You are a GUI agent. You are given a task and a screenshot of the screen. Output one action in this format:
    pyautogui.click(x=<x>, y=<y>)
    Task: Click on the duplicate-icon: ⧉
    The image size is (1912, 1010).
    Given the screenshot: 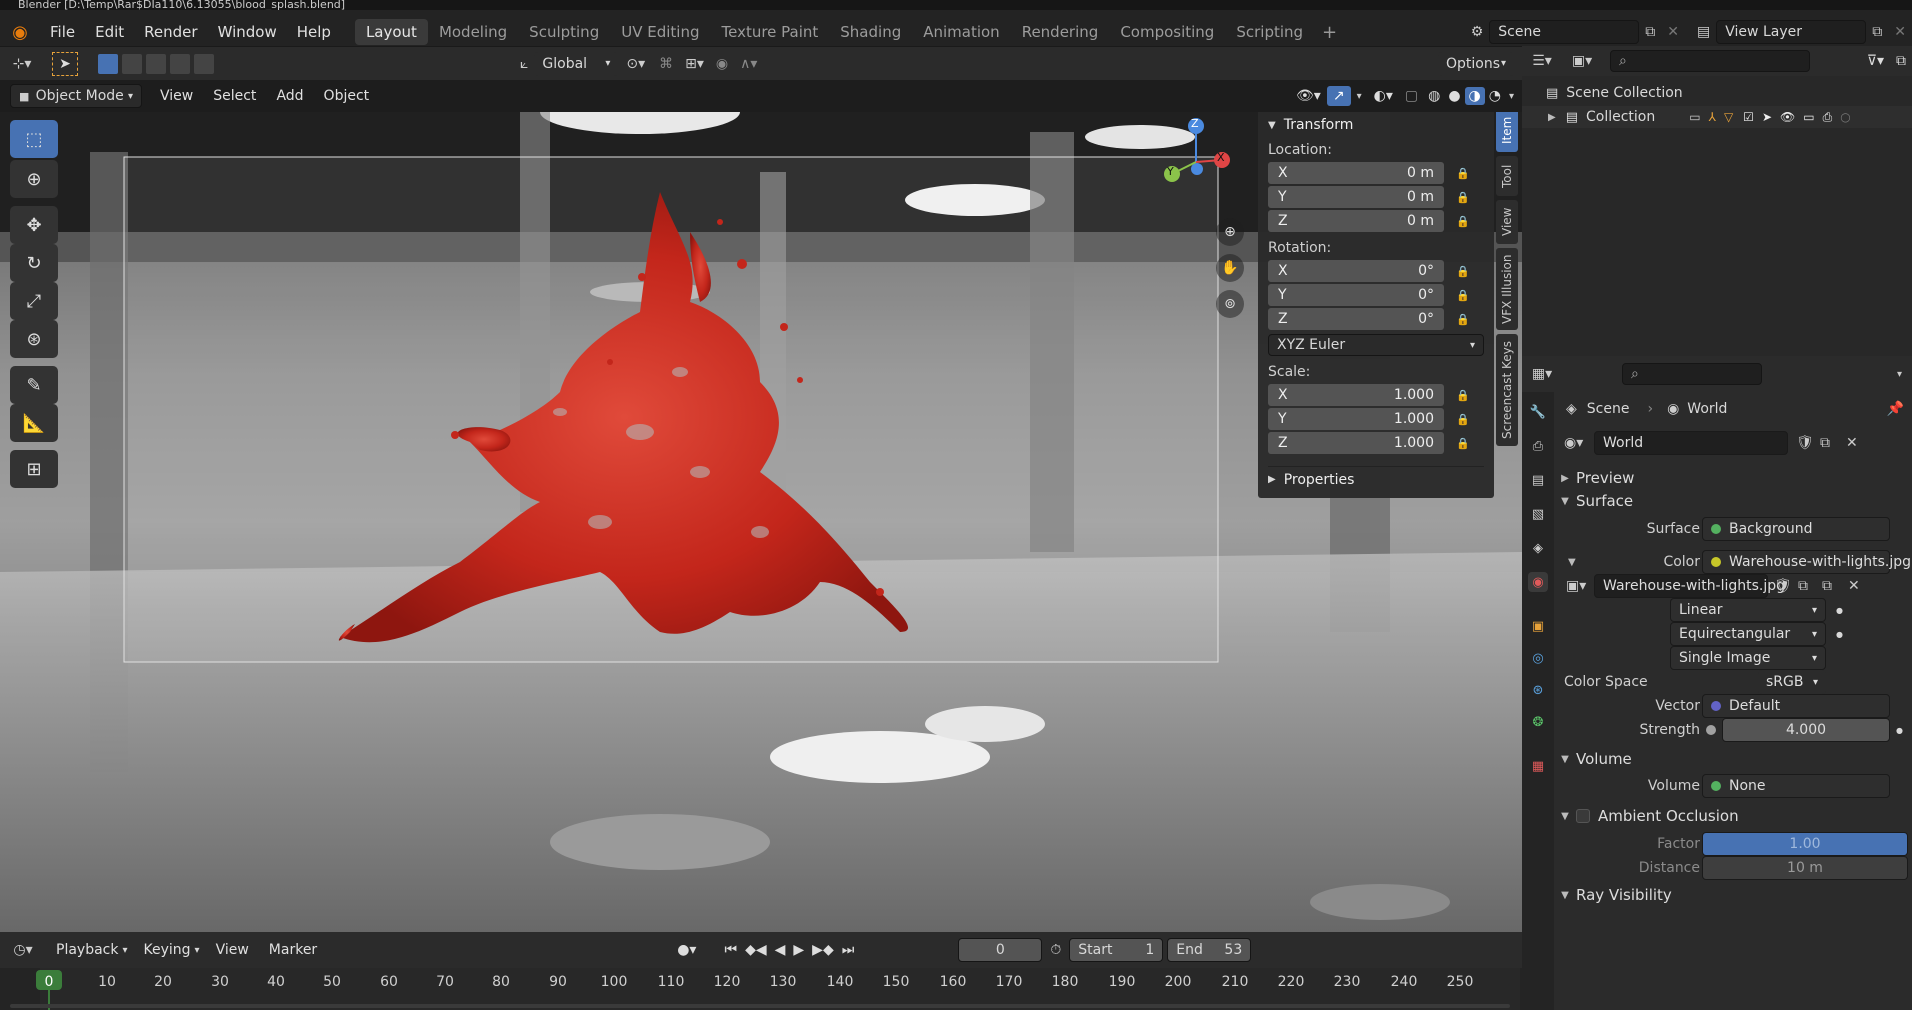 What is the action you would take?
    pyautogui.click(x=1825, y=443)
    